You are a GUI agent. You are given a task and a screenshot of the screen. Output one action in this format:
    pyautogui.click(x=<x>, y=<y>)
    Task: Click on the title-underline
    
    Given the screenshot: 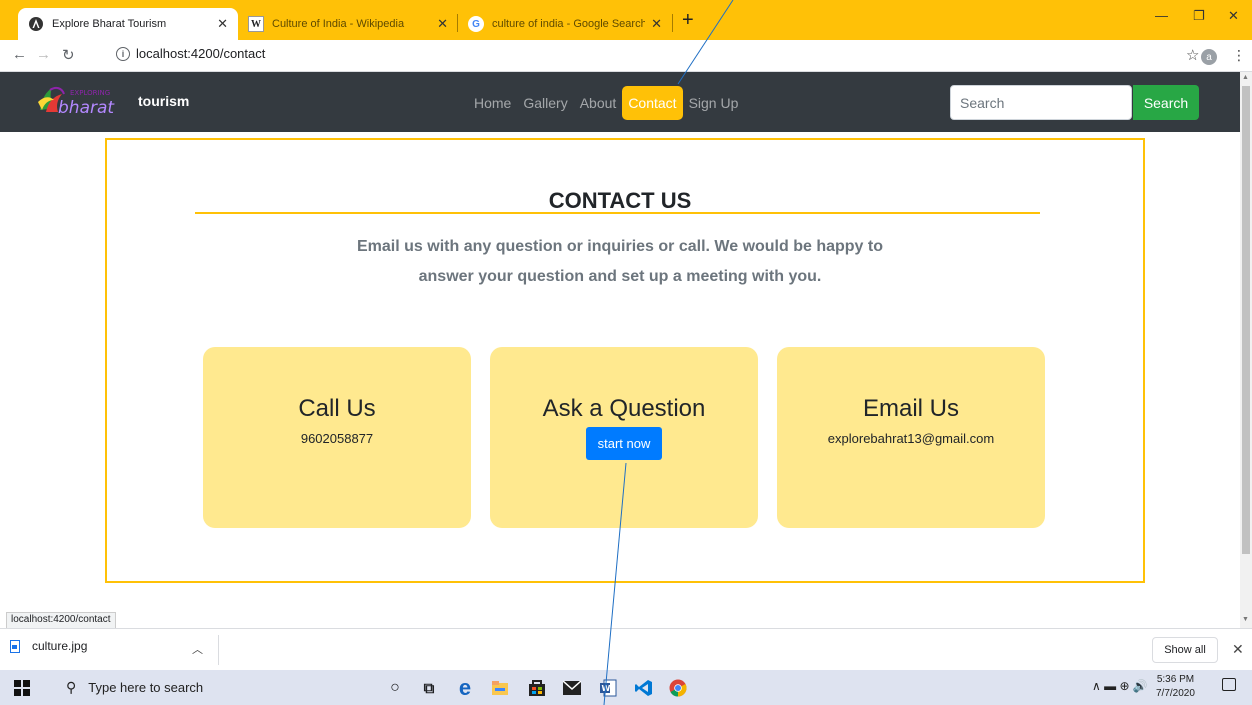 What is the action you would take?
    pyautogui.click(x=617, y=213)
    